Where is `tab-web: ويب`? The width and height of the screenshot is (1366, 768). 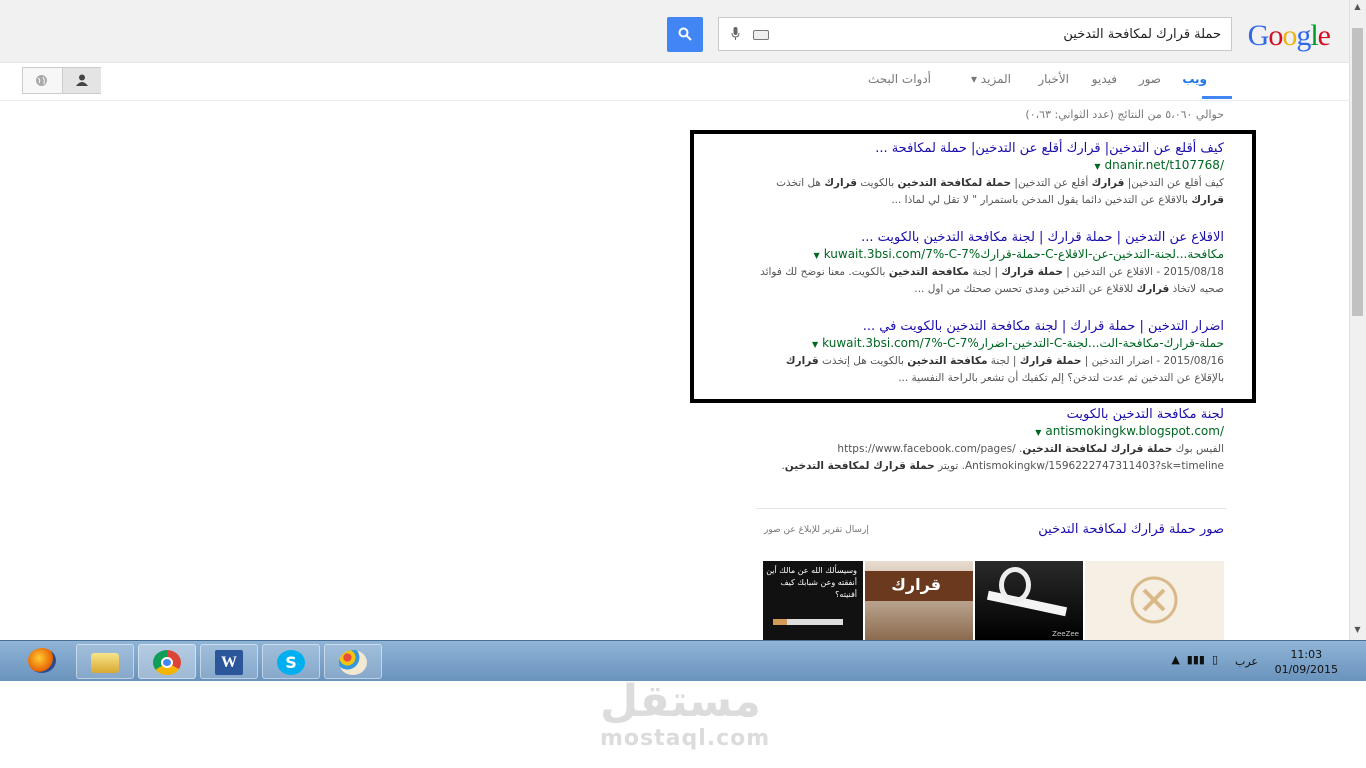
tab-web: ويب is located at coordinates (1194, 79).